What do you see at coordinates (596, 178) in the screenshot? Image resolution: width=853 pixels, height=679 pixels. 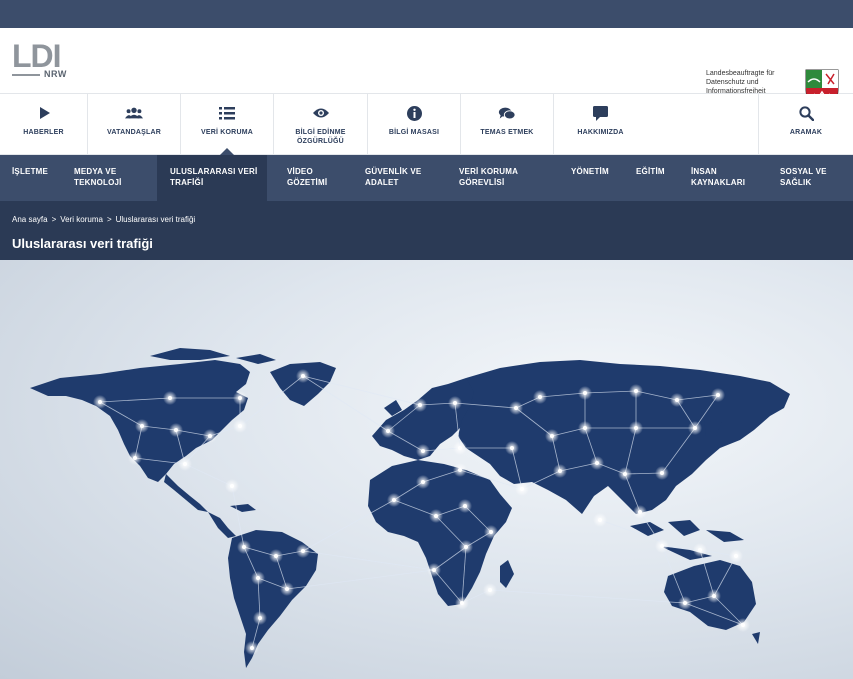 I see `subnav-administration: YÖNETİM` at bounding box center [596, 178].